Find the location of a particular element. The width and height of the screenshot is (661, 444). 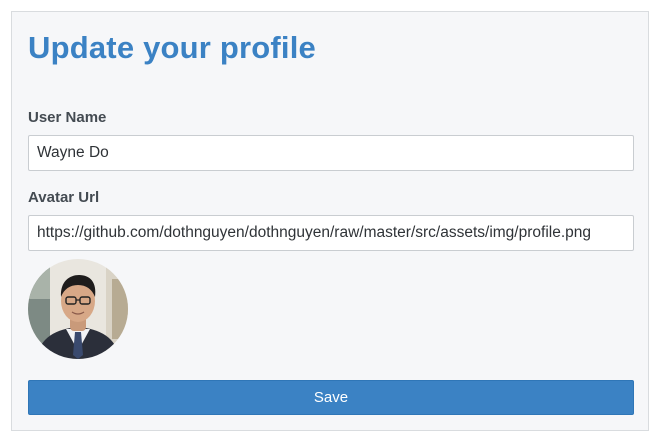

user-name-label: User Name is located at coordinates (67, 117).